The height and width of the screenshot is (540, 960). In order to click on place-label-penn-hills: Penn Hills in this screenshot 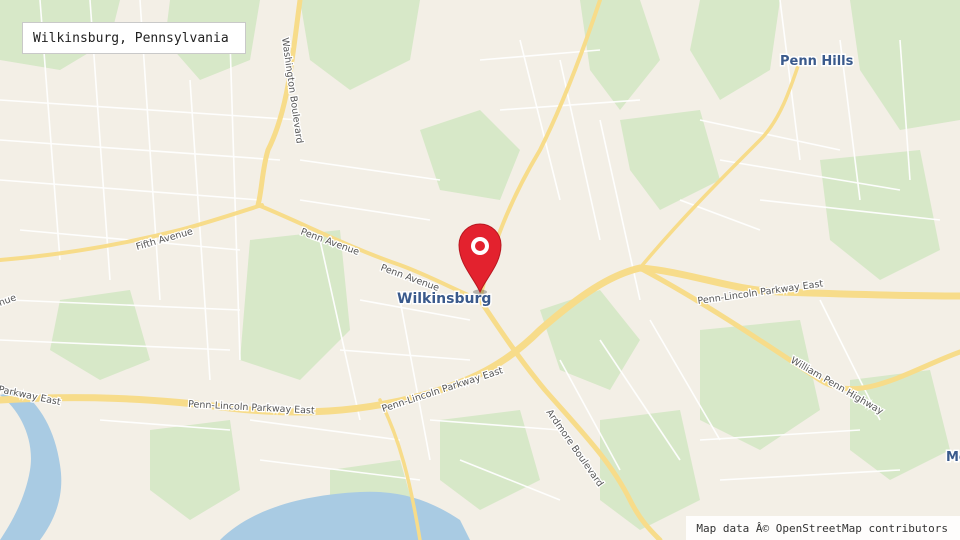, I will do `click(817, 61)`.